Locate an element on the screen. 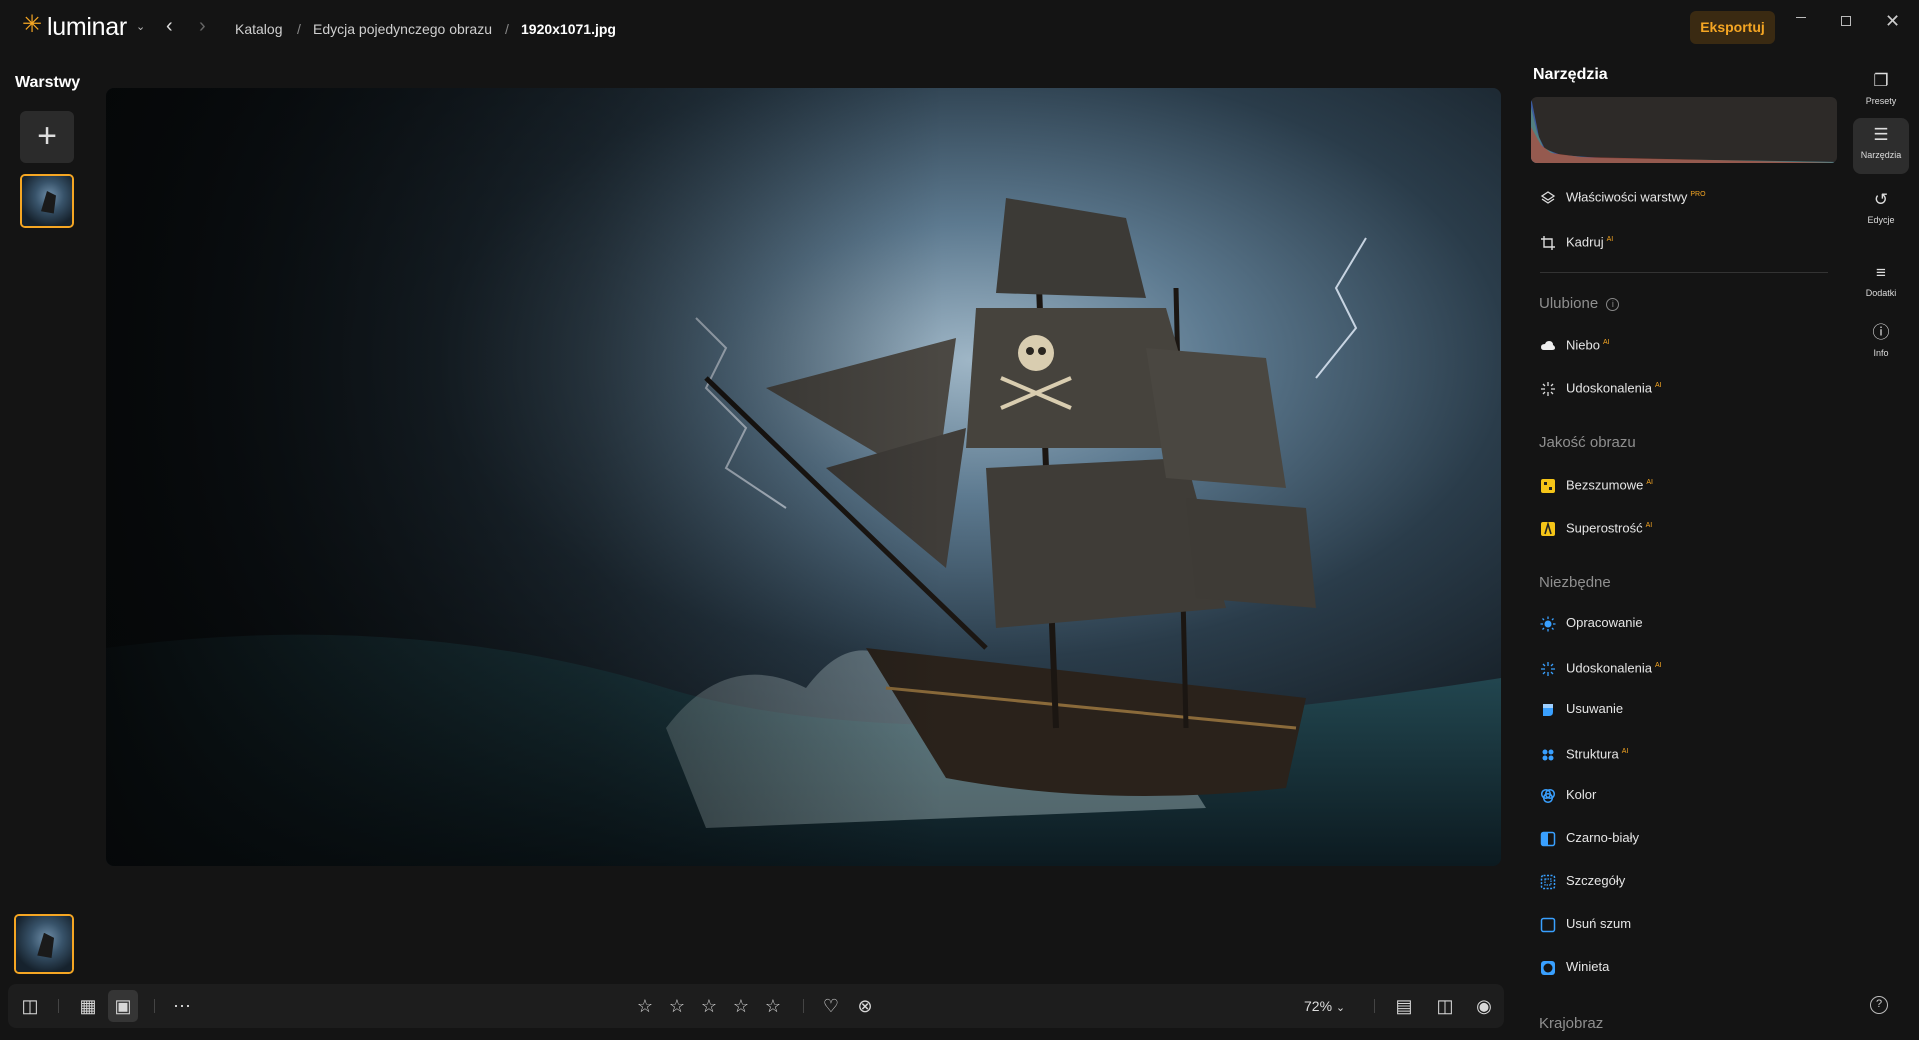 The width and height of the screenshot is (1919, 1040). tool-label: Kolor is located at coordinates (1581, 794).